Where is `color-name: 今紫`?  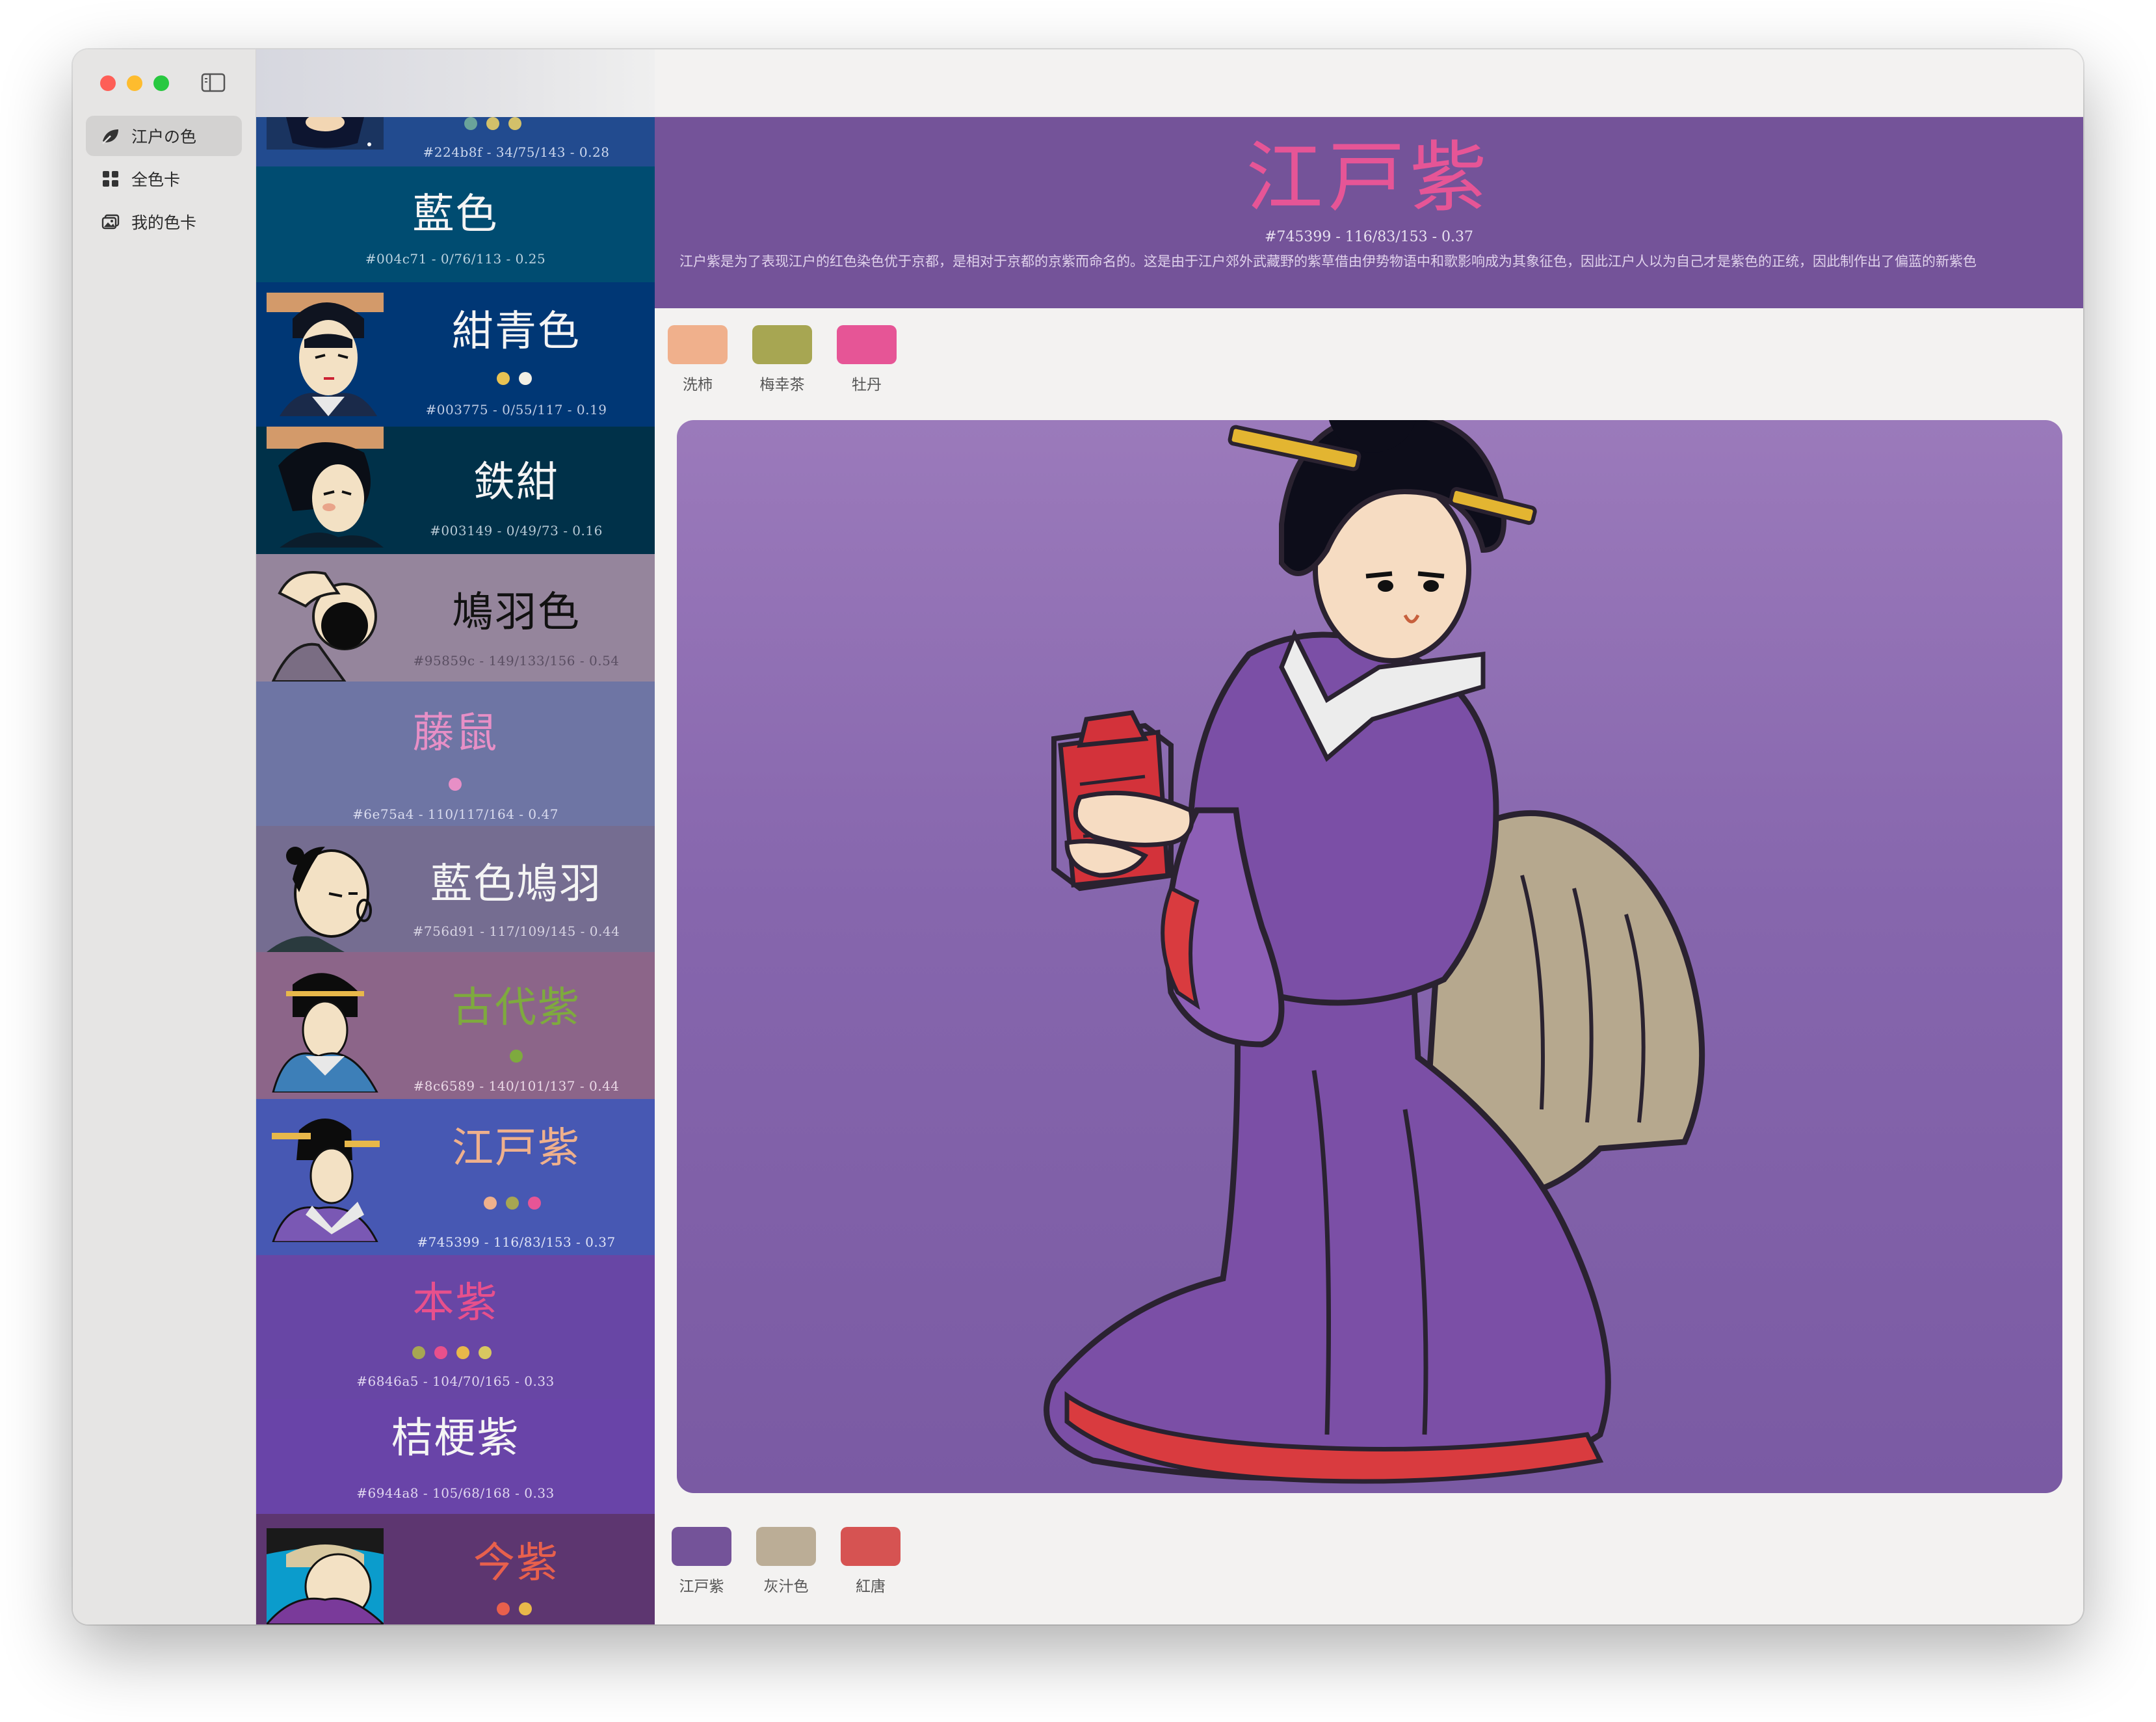
color-name: 今紫 is located at coordinates (516, 1563).